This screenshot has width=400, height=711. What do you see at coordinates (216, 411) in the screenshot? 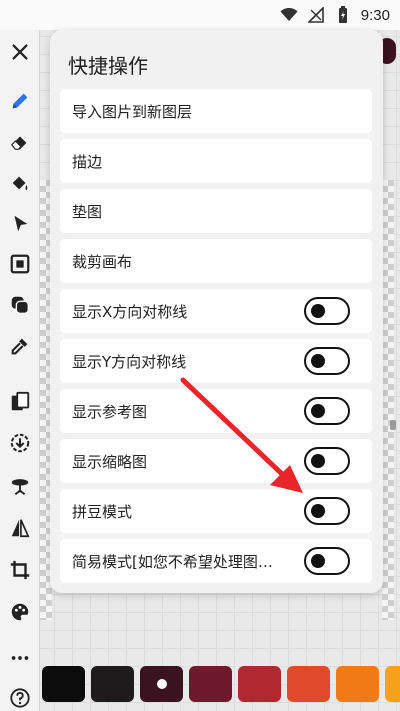
I see `menu-item-reference: 显示参考图` at bounding box center [216, 411].